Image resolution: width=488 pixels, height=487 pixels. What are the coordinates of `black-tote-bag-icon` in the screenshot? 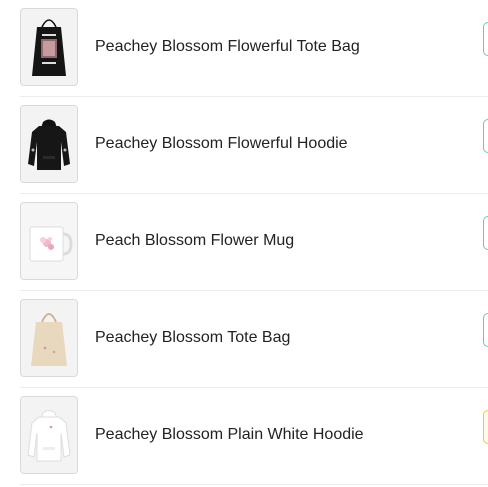 It's located at (49, 47).